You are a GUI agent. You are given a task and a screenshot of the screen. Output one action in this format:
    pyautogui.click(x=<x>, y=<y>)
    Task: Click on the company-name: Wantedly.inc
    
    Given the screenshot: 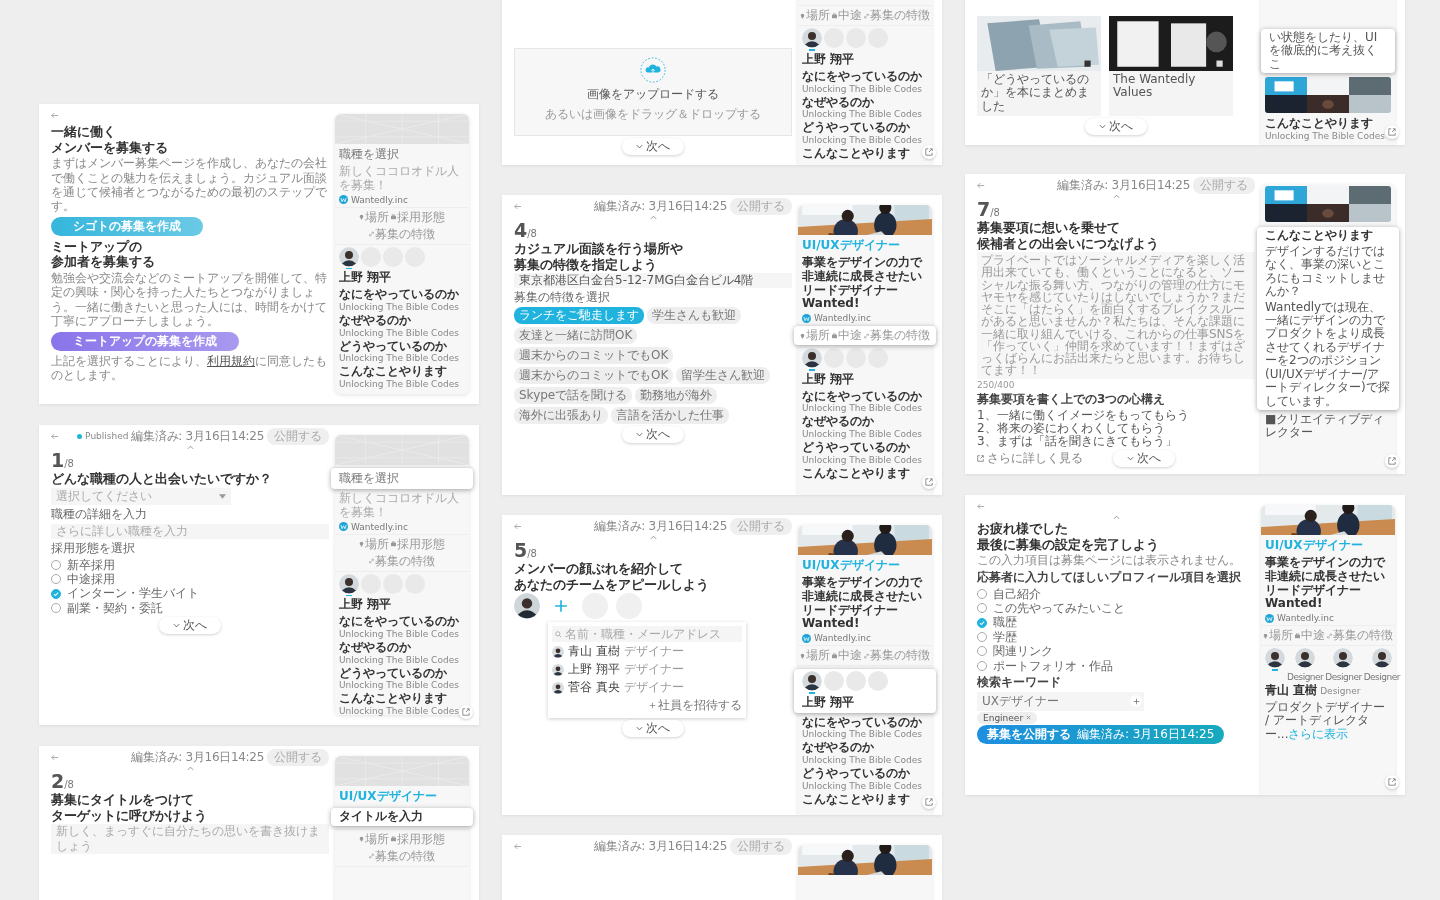 What is the action you would take?
    pyautogui.click(x=1305, y=618)
    